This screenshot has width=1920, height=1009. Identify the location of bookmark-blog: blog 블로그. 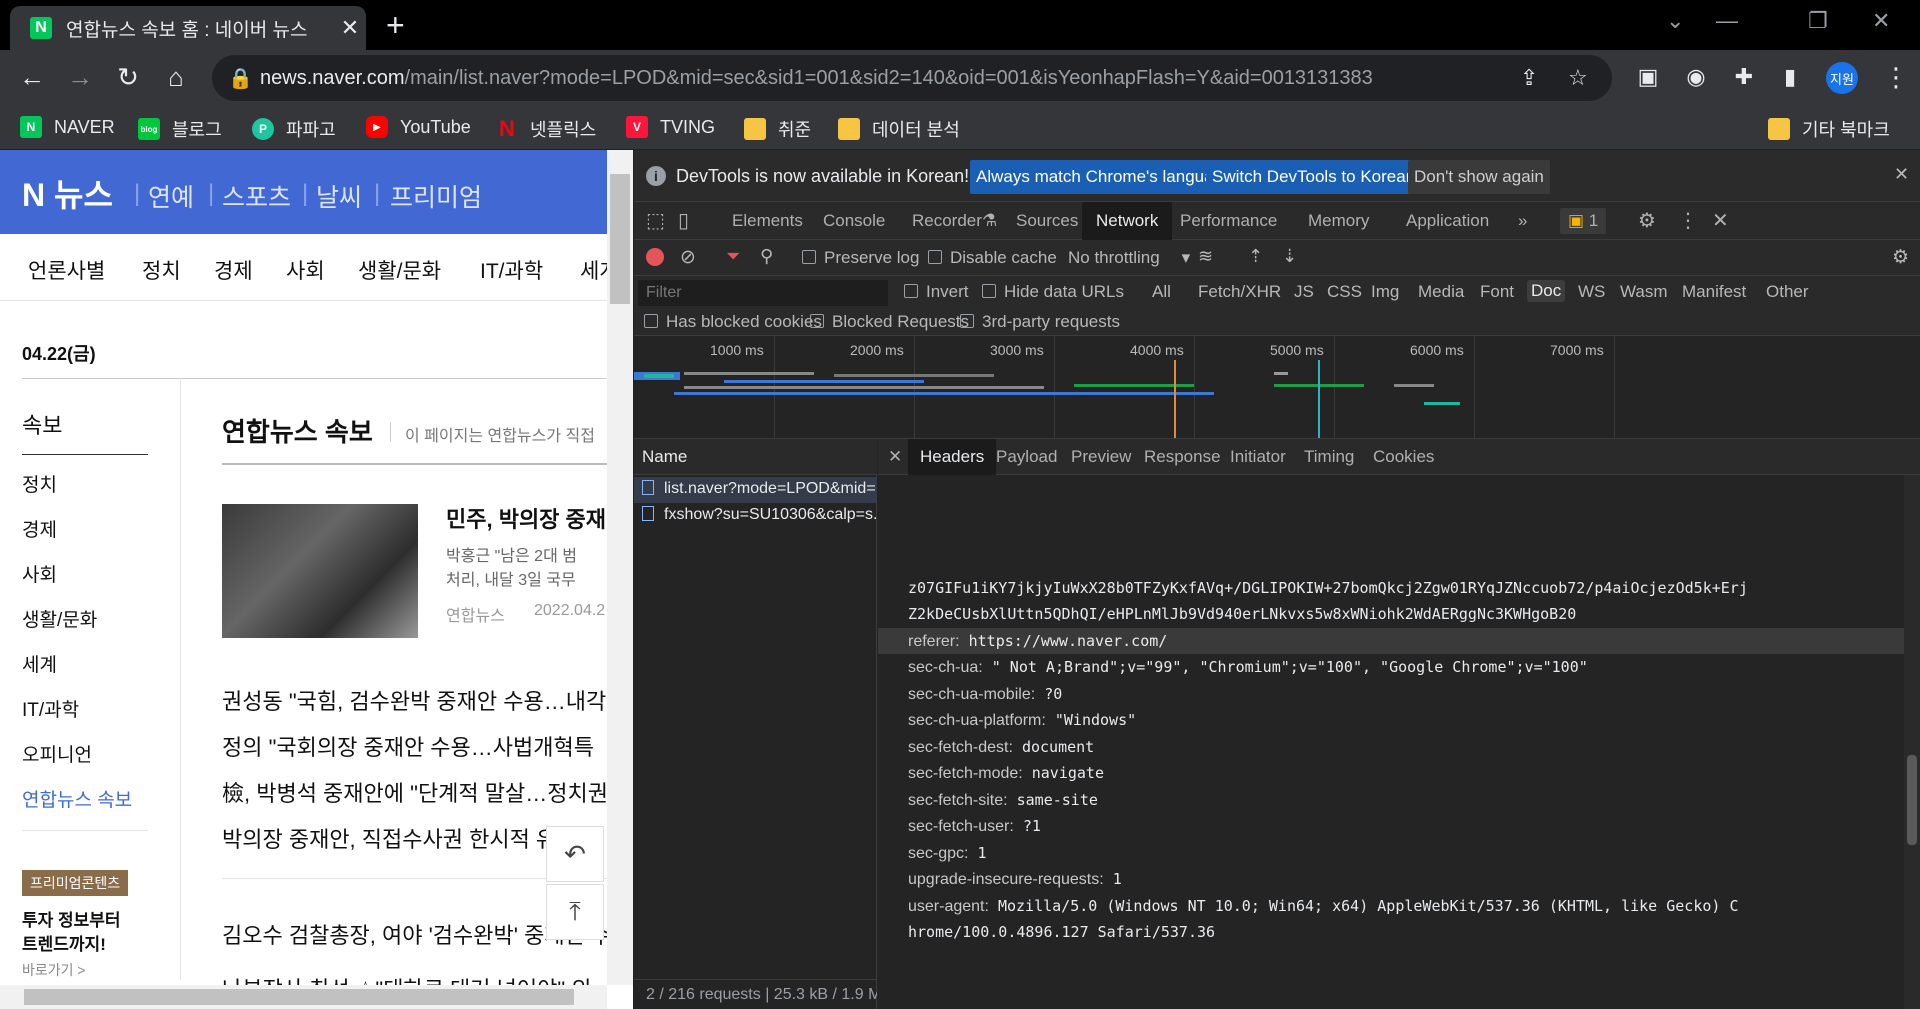
(180, 129).